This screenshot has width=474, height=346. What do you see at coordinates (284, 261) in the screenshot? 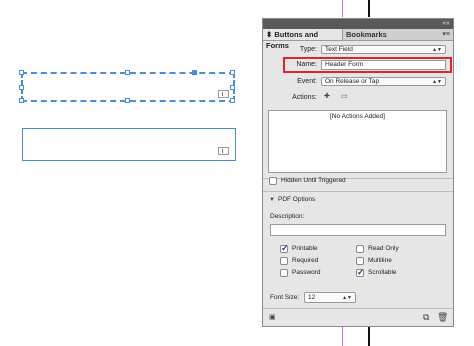
I see `required-checkbox` at bounding box center [284, 261].